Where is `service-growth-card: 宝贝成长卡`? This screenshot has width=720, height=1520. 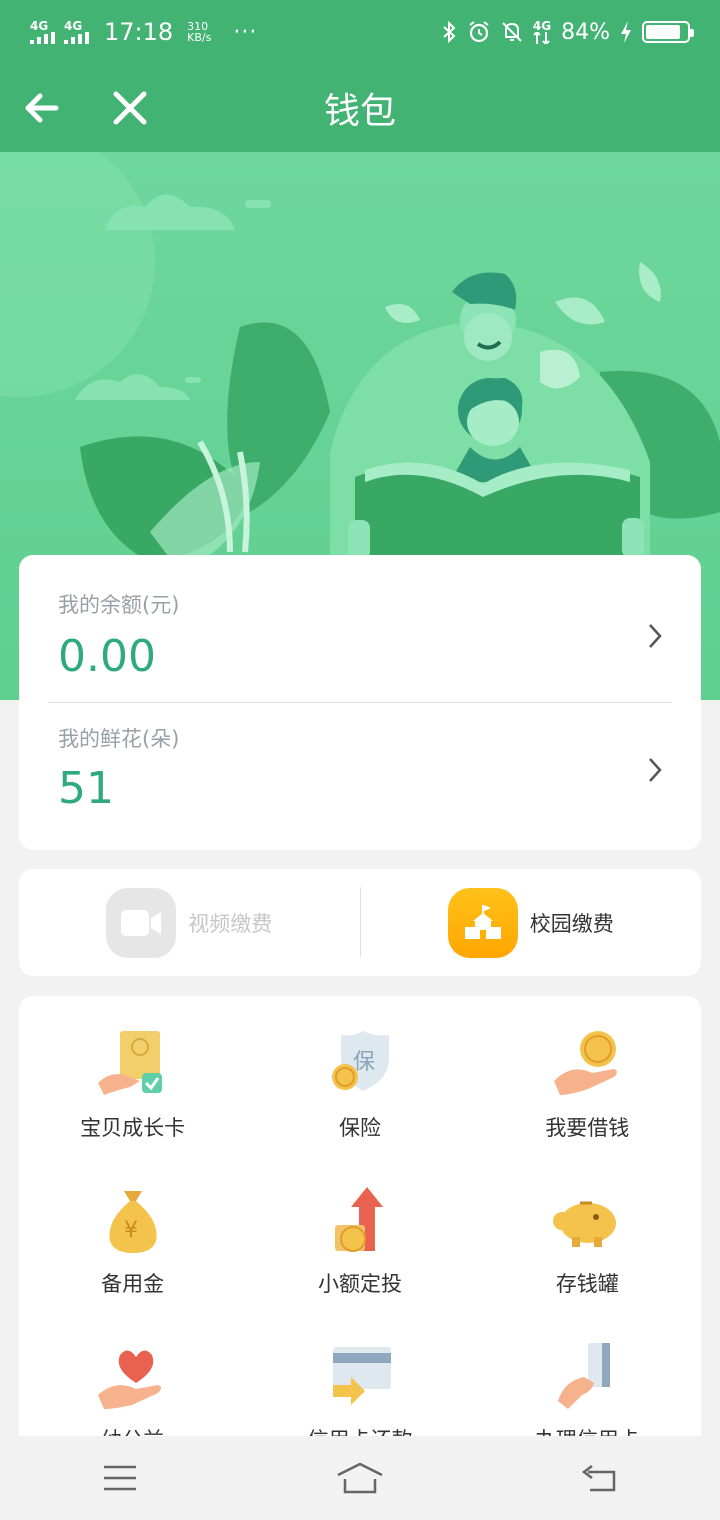 service-growth-card: 宝贝成长卡 is located at coordinates (132, 1083).